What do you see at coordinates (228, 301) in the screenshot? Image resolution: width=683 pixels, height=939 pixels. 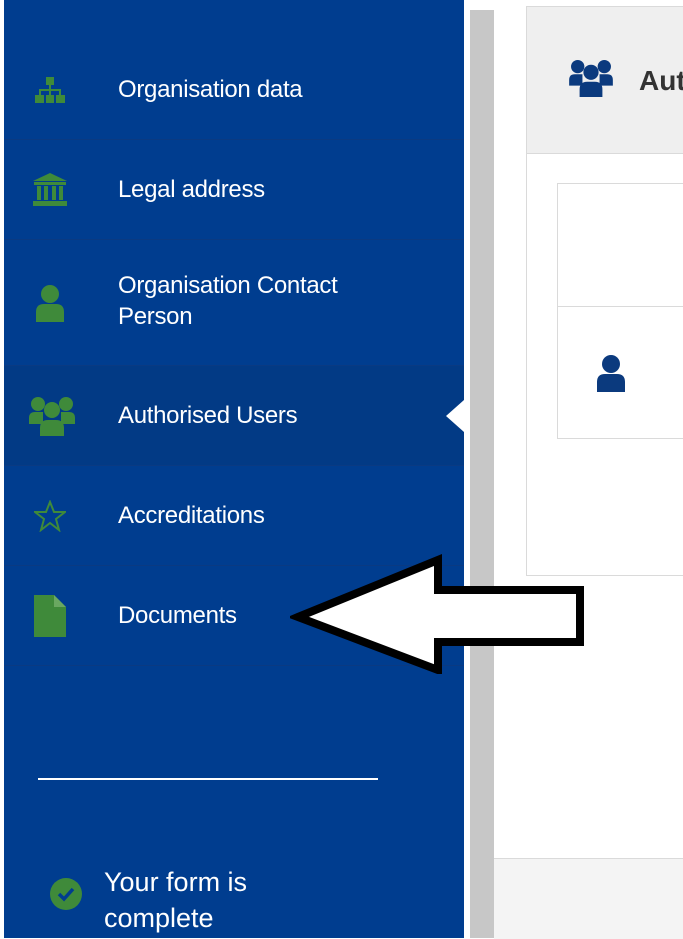 I see `sidebar-item-label: Organisation Contact Person` at bounding box center [228, 301].